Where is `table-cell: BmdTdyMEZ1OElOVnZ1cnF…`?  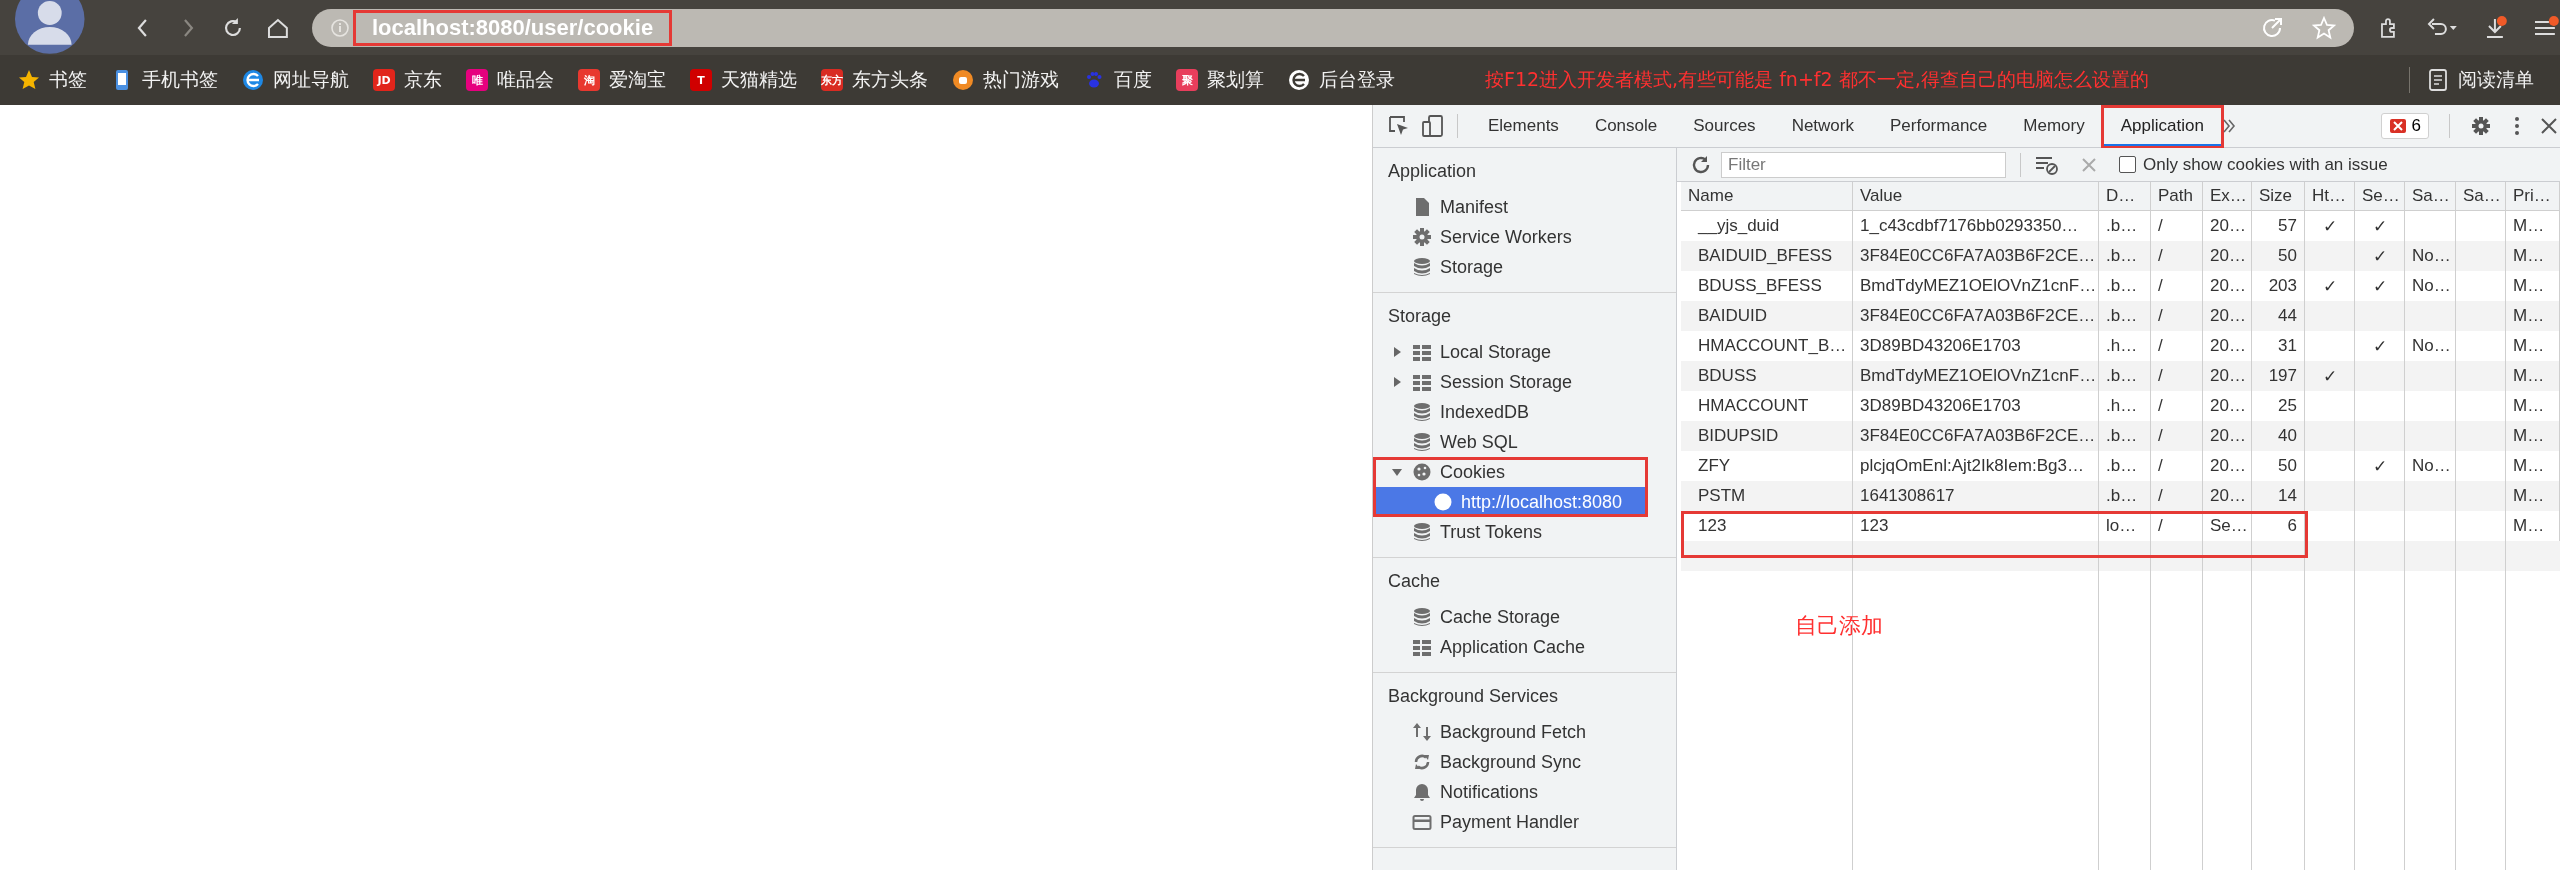
table-cell: BmdTdyMEZ1OElOVnZ1cnF… is located at coordinates (1976, 376).